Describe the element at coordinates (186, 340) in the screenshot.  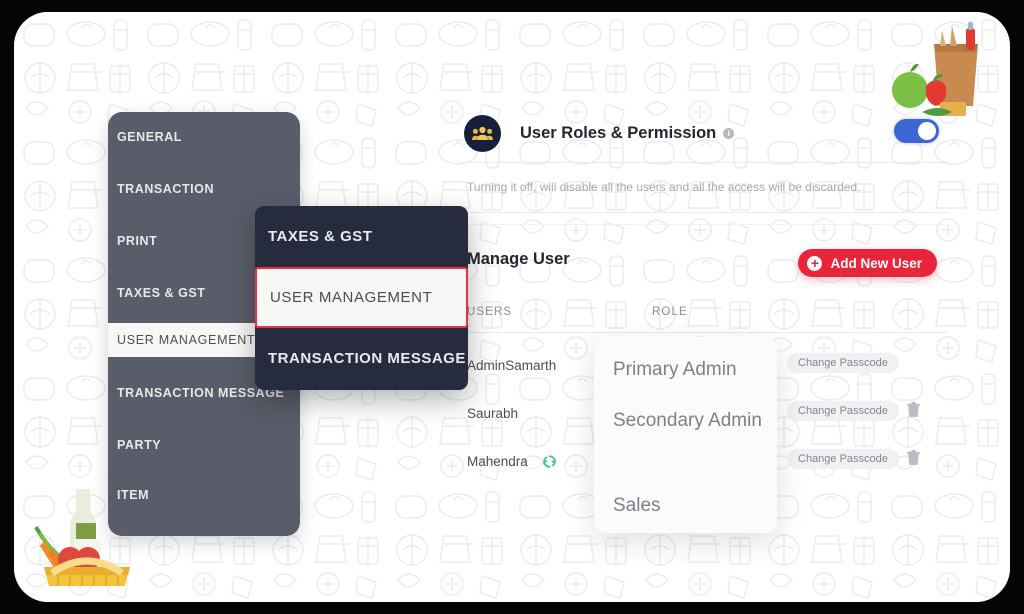
I see `sidebar-item-label: USER MANAGEMENT` at that location.